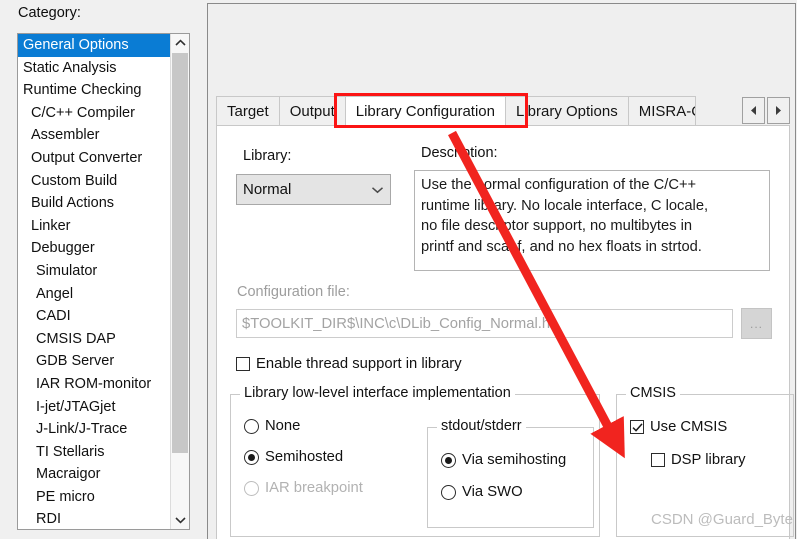  I want to click on tab-library-options: Library Options, so click(566, 111).